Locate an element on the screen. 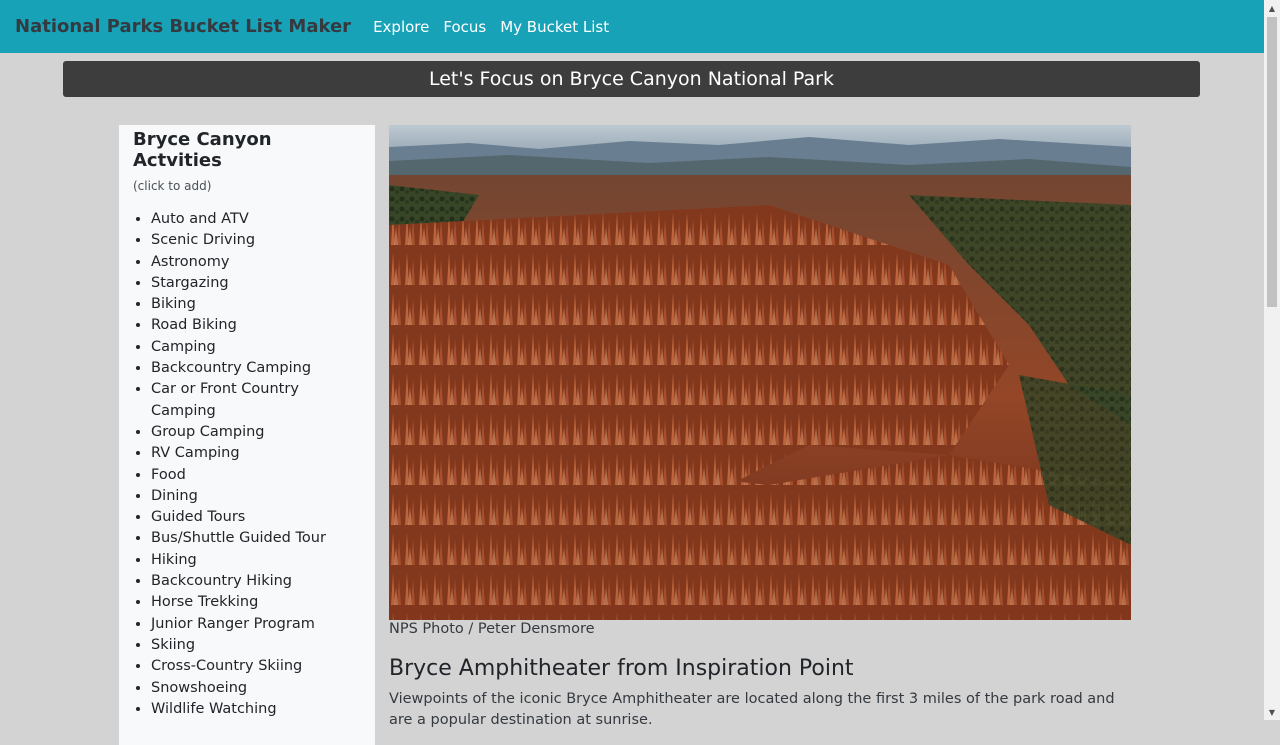 This screenshot has height=745, width=1280. activity-item: Wildlife Watching is located at coordinates (256, 709).